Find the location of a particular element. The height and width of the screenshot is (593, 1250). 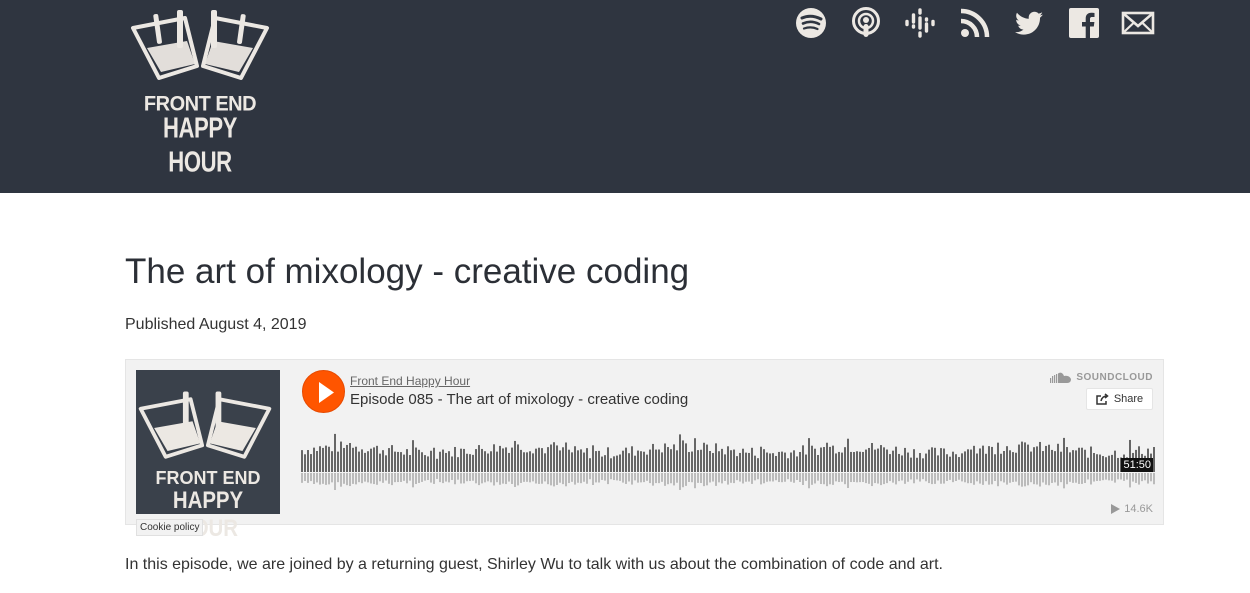

google-podcasts-link is located at coordinates (920, 23).